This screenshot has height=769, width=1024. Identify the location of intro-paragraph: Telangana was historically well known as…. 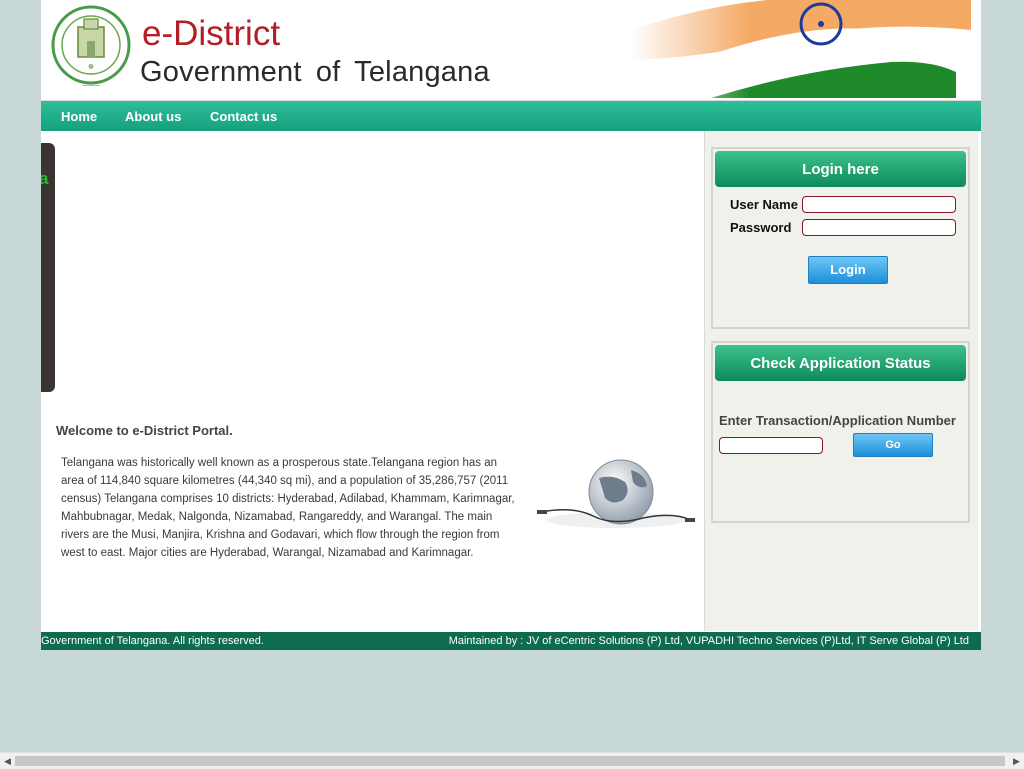
(288, 508).